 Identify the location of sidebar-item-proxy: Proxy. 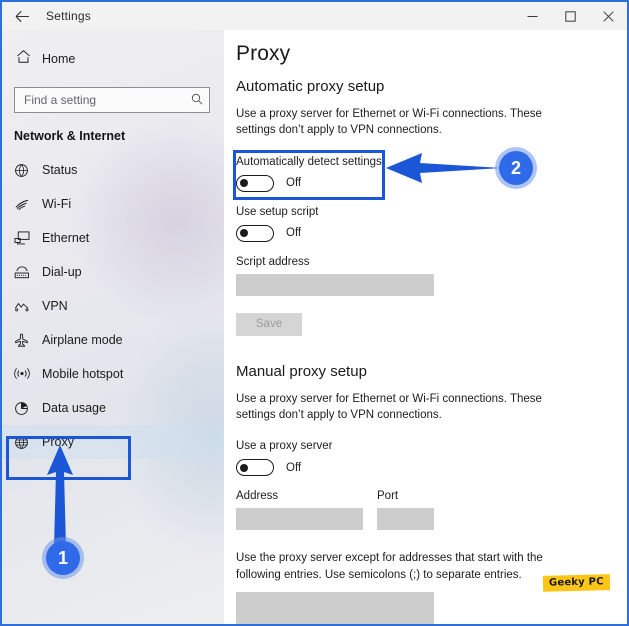
(113, 442).